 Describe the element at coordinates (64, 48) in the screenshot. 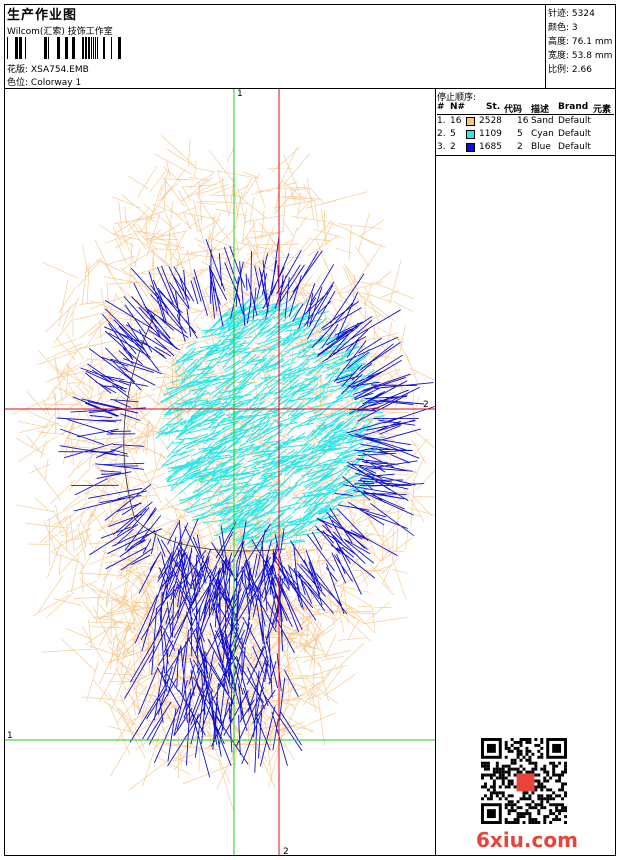

I see `barcode` at that location.